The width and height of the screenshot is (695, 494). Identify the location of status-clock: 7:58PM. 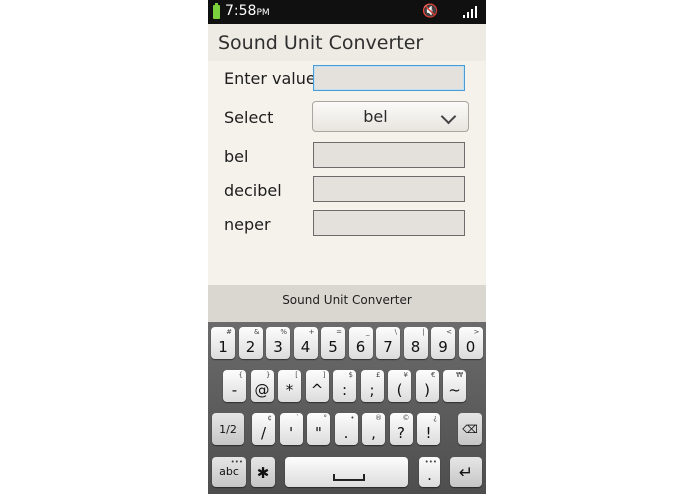
(247, 11).